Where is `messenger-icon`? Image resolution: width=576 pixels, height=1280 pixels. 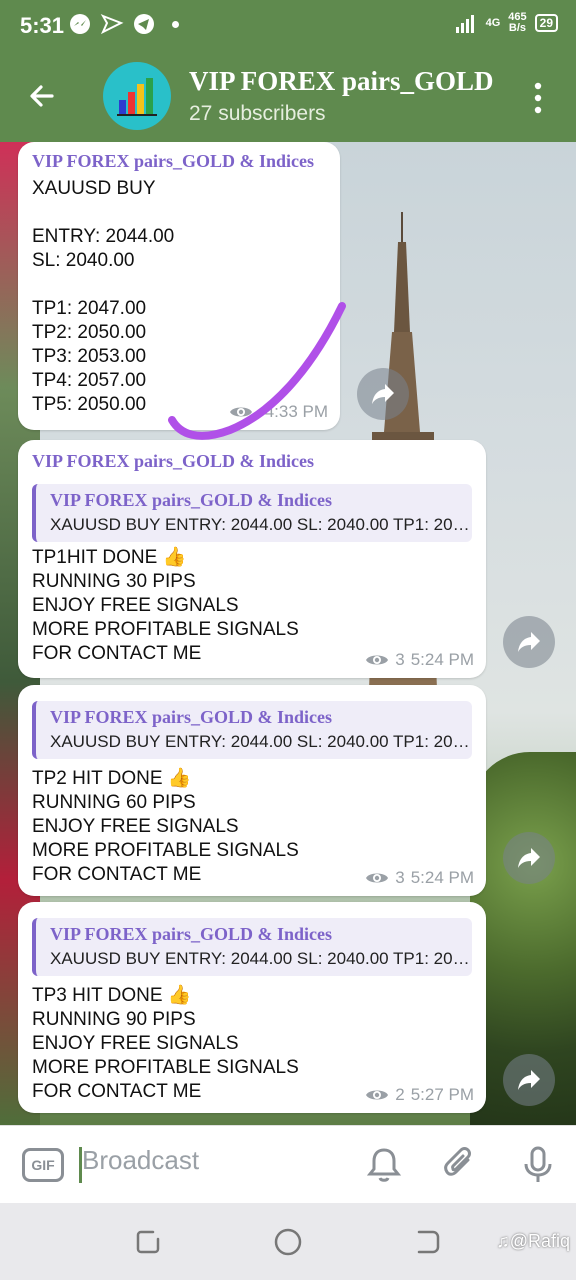
messenger-icon is located at coordinates (80, 24).